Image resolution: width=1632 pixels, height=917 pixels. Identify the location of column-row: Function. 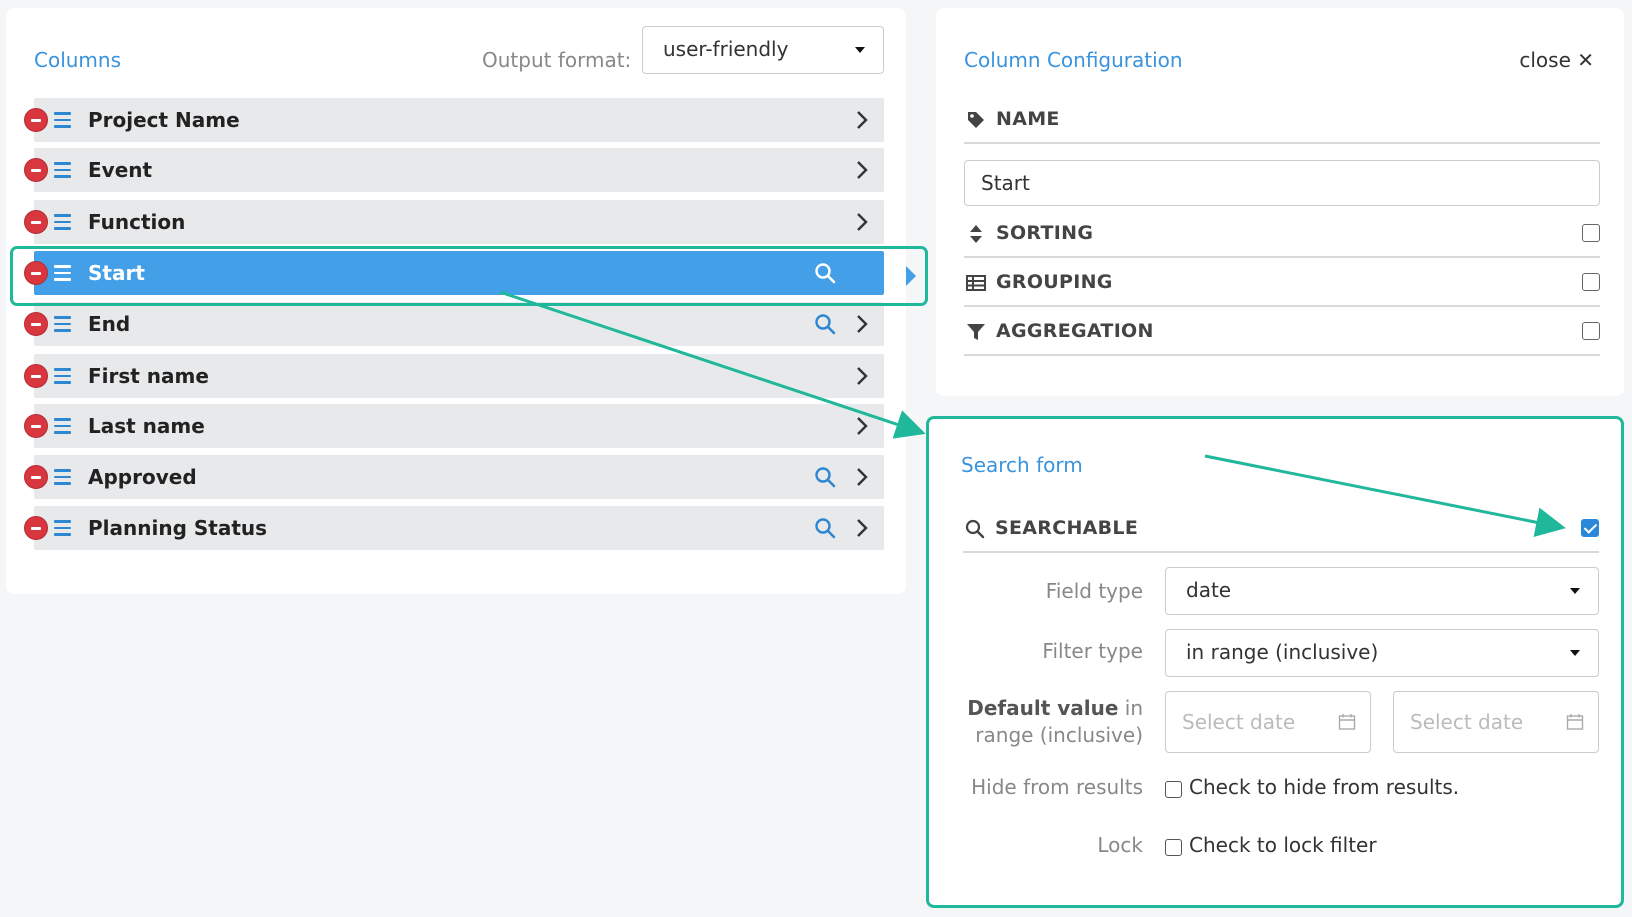
(454, 222).